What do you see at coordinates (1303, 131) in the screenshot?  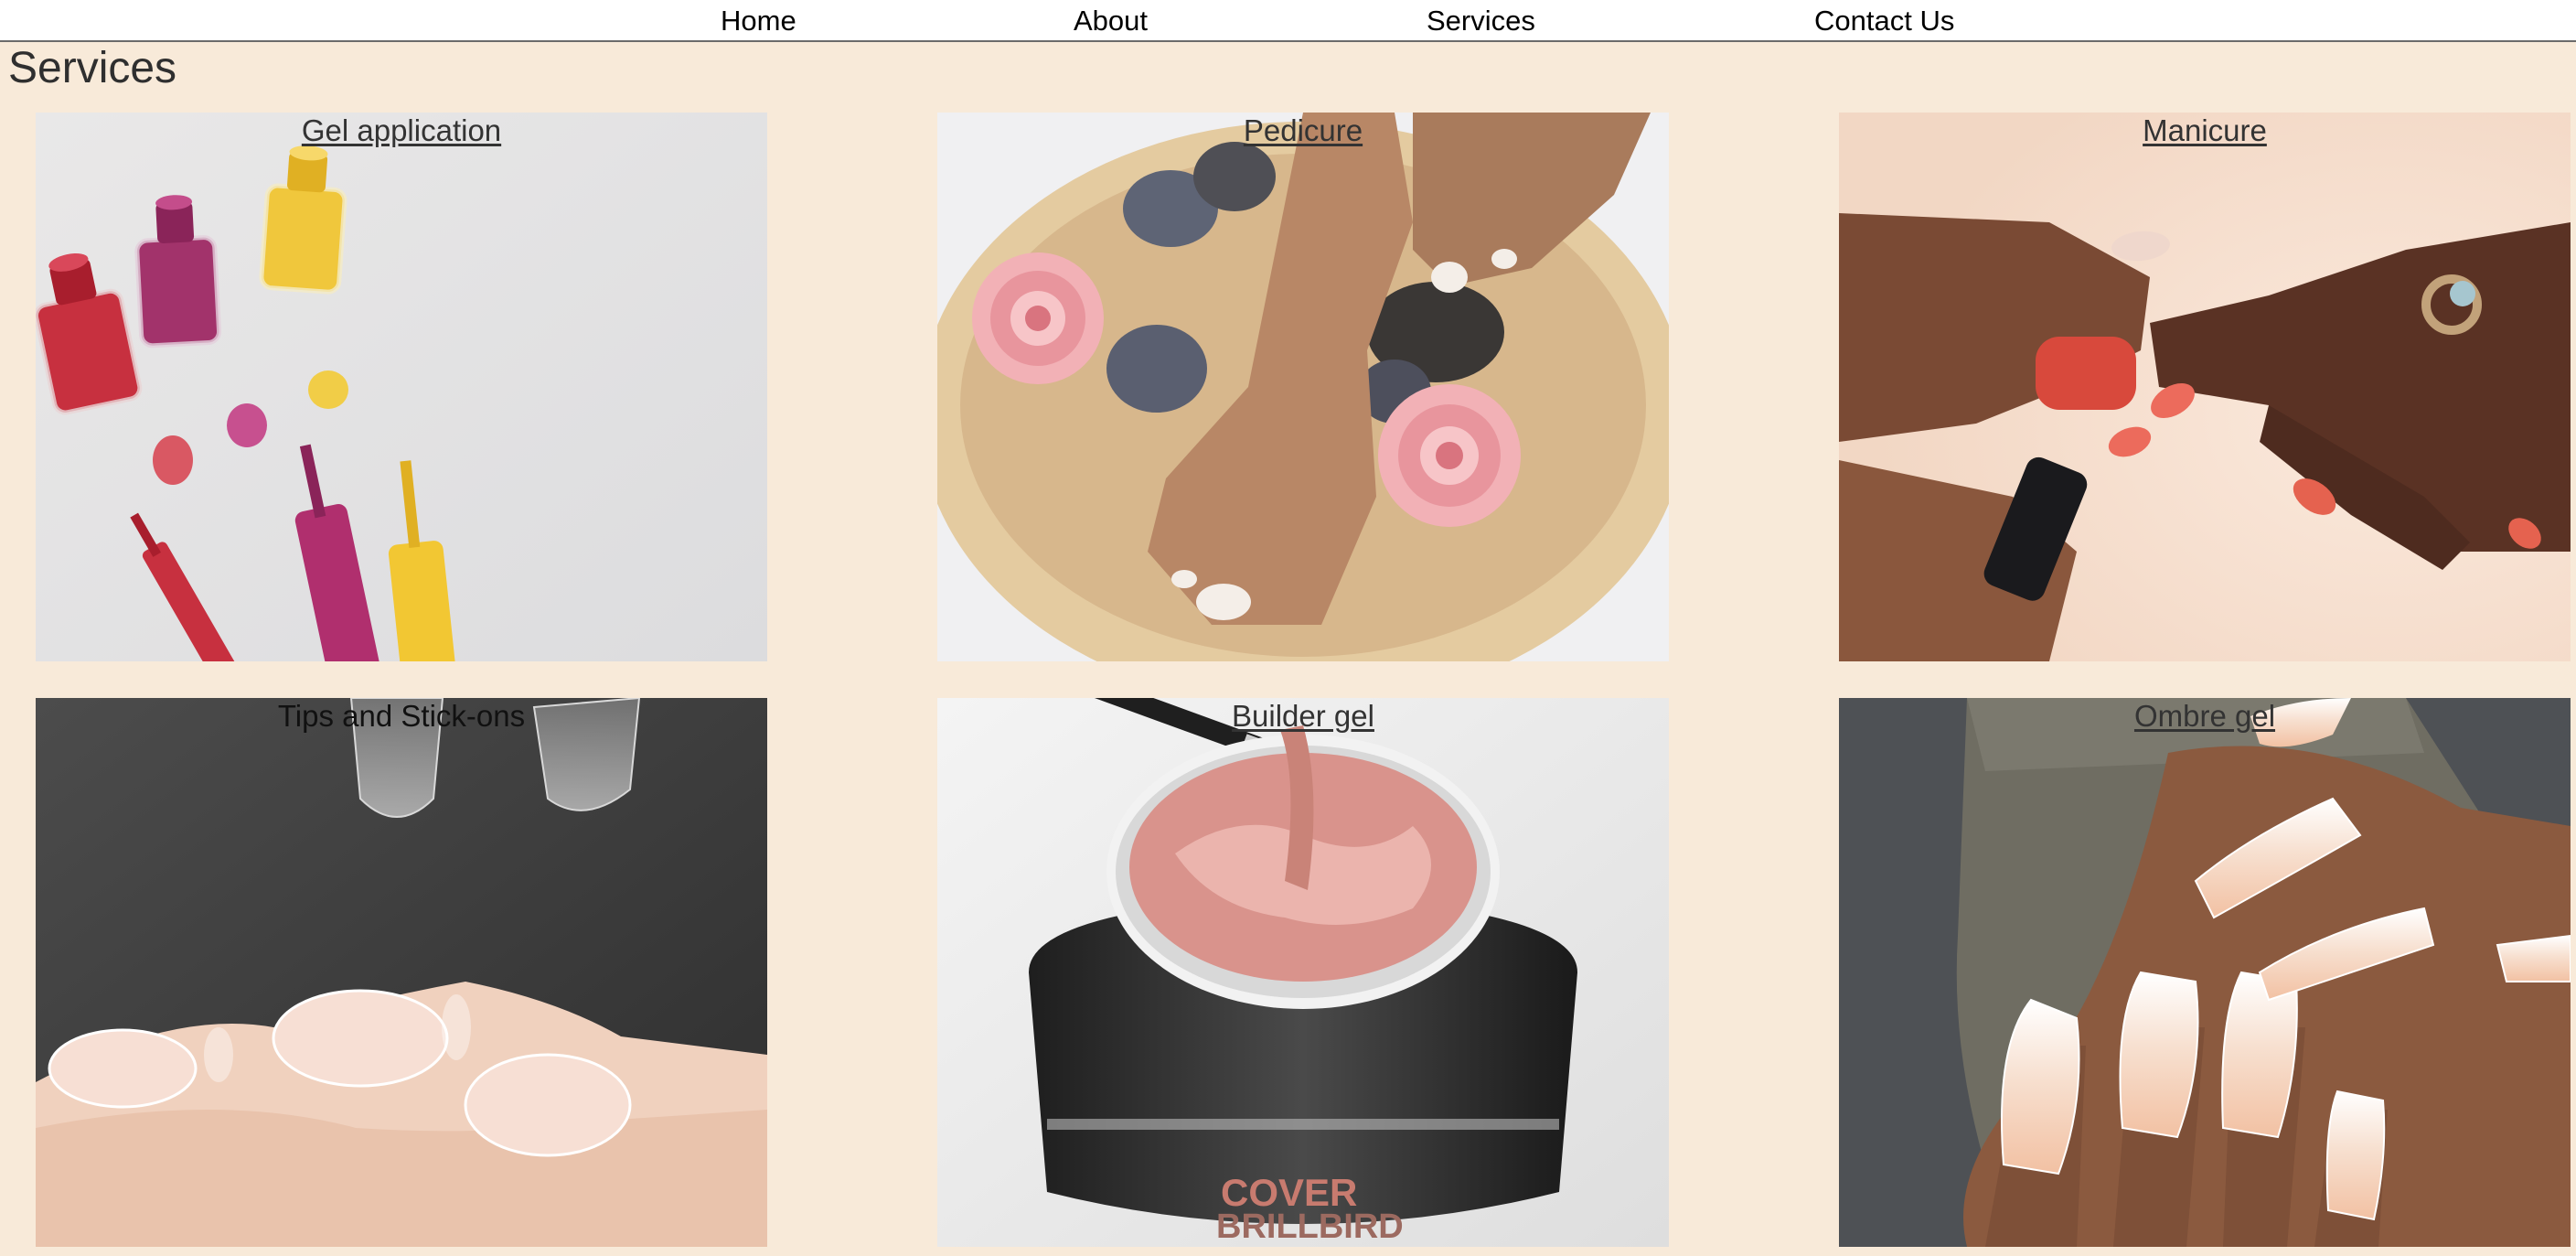 I see `service-title-pedicure: Pedicure` at bounding box center [1303, 131].